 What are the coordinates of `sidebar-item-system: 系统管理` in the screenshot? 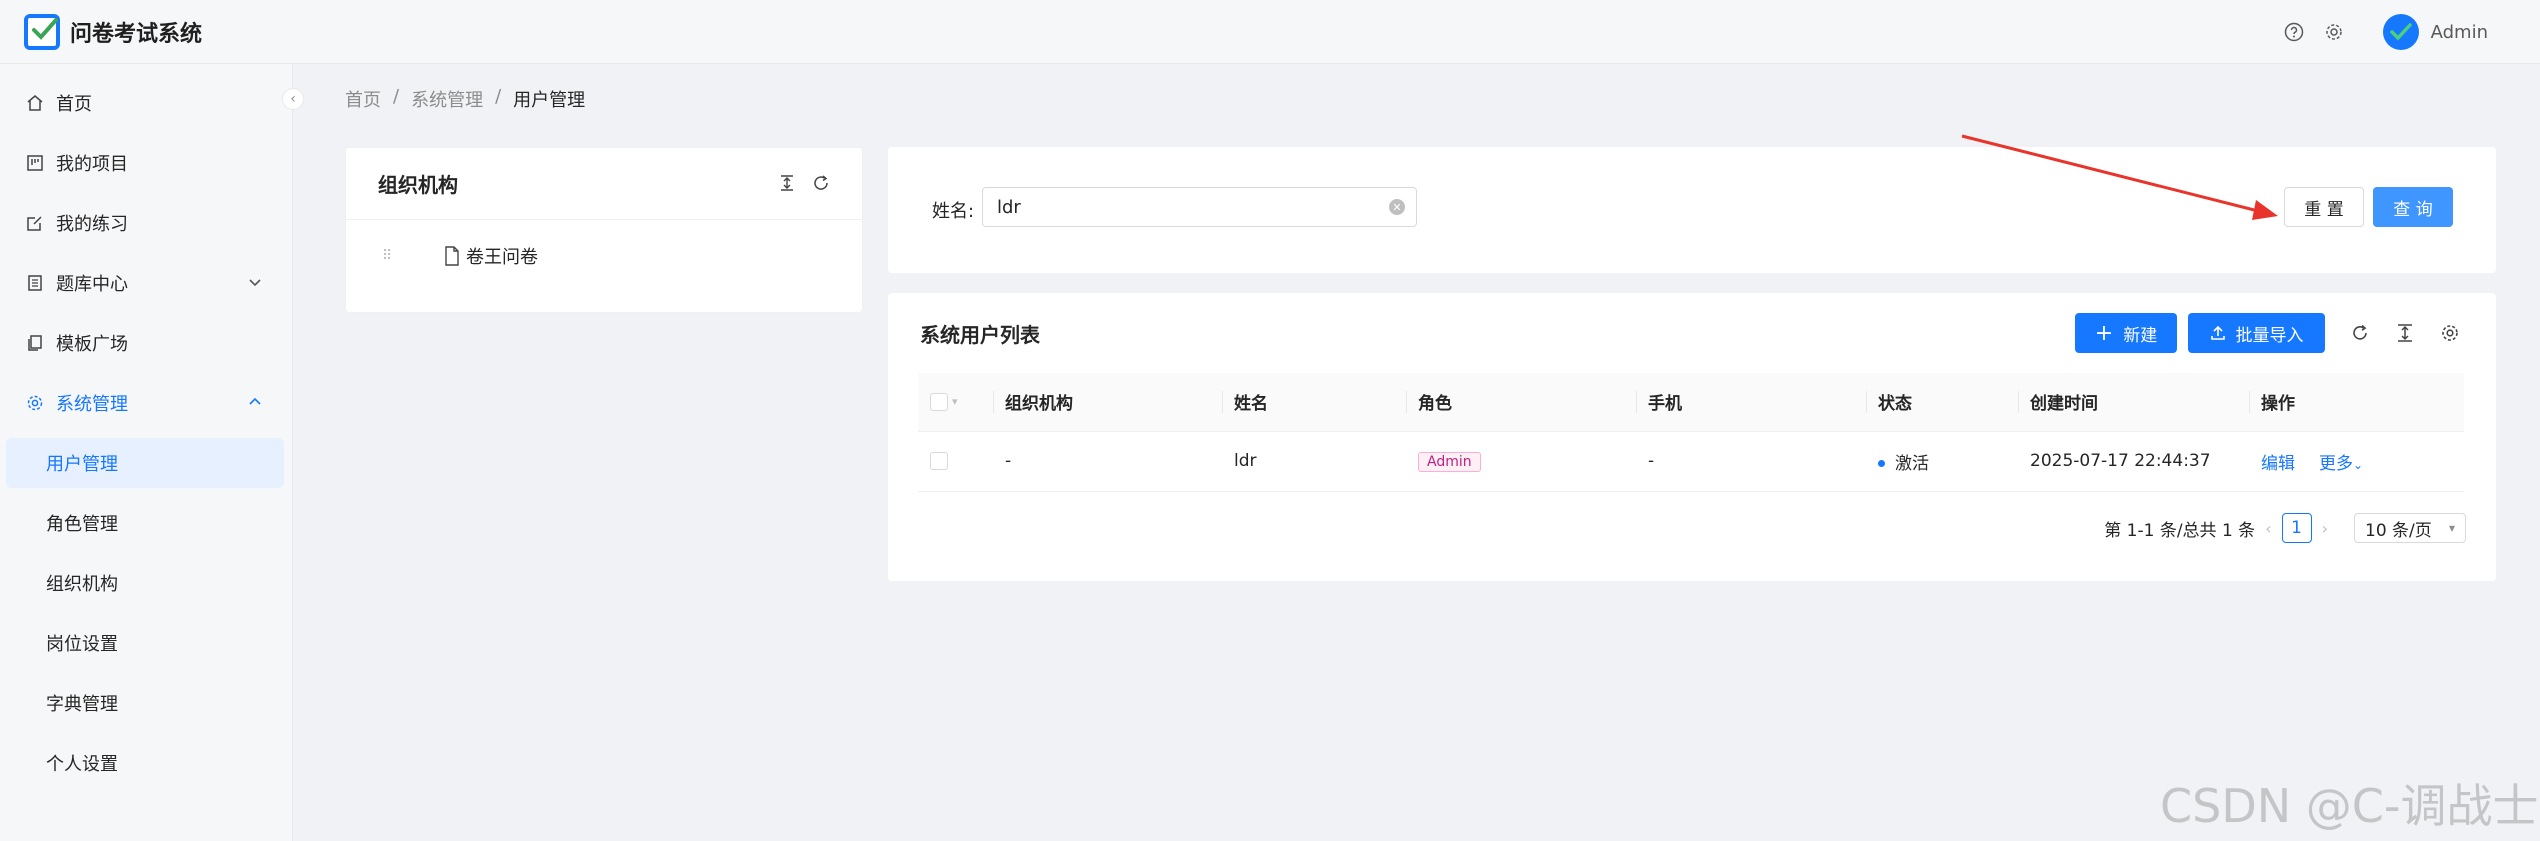 It's located at (146, 403).